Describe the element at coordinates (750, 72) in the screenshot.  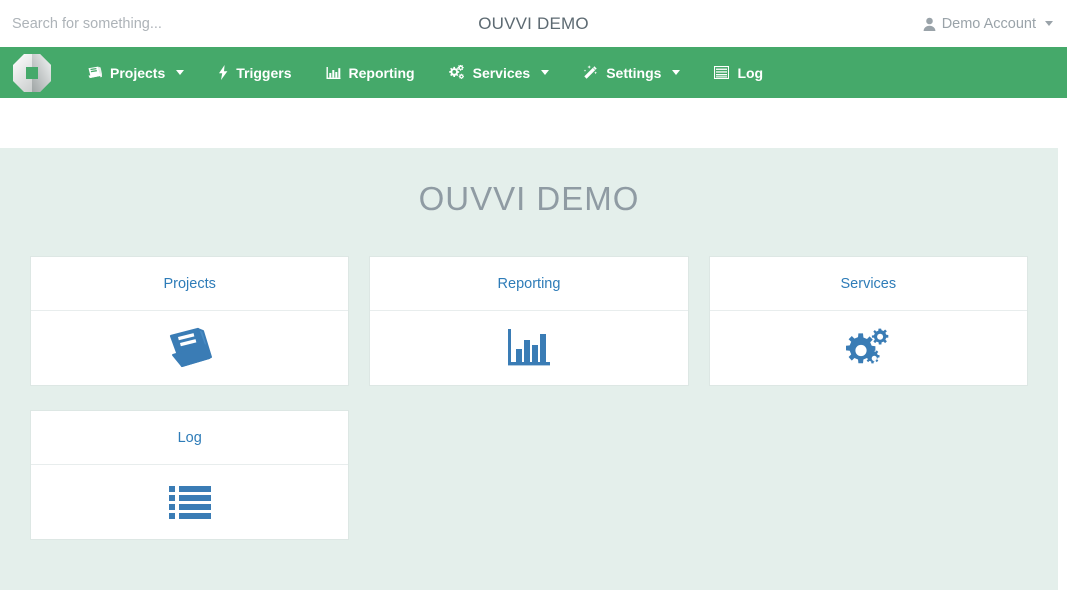
I see `nav-label: Log` at that location.